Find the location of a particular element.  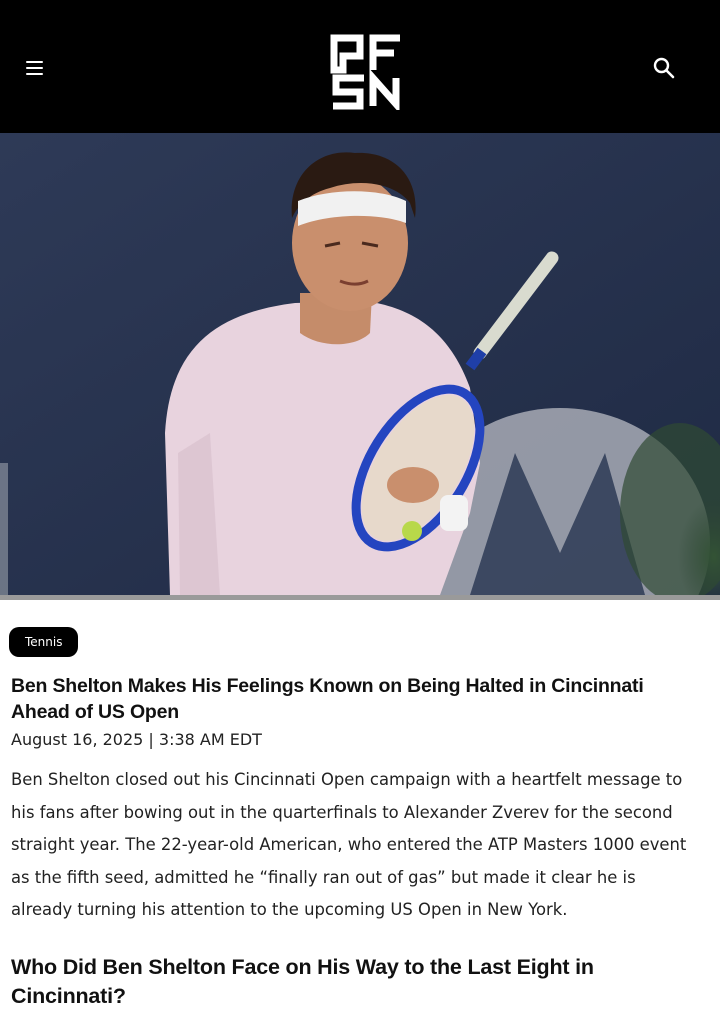

pfsn-logo-icon is located at coordinates (365, 74).